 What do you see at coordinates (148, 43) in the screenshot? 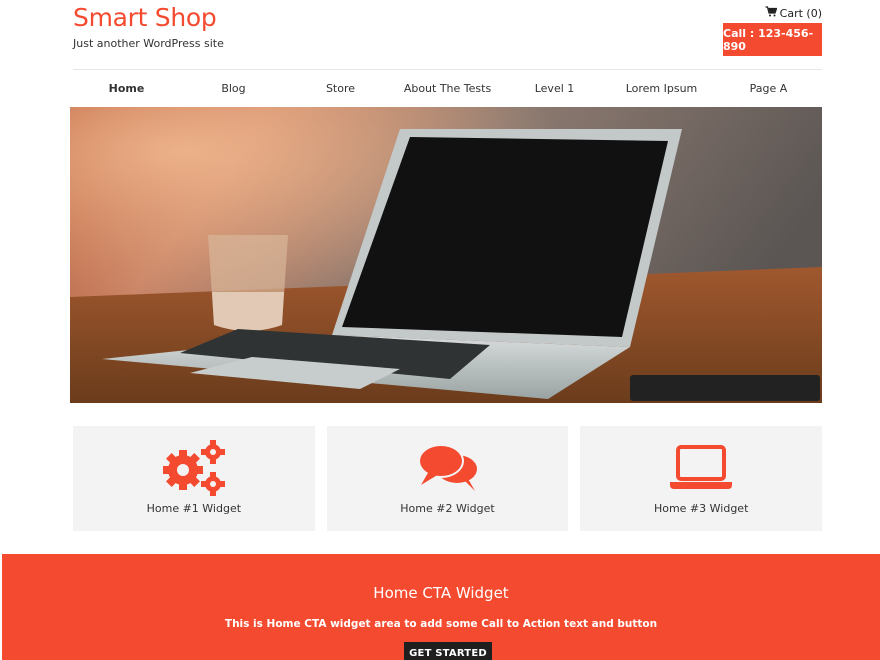
I see `site-tagline: Just another WordPress site` at bounding box center [148, 43].